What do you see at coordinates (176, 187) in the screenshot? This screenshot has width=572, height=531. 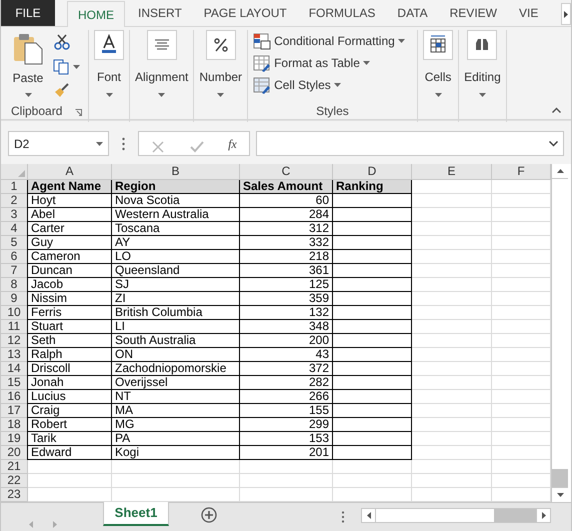 I see `table-cell: Region` at bounding box center [176, 187].